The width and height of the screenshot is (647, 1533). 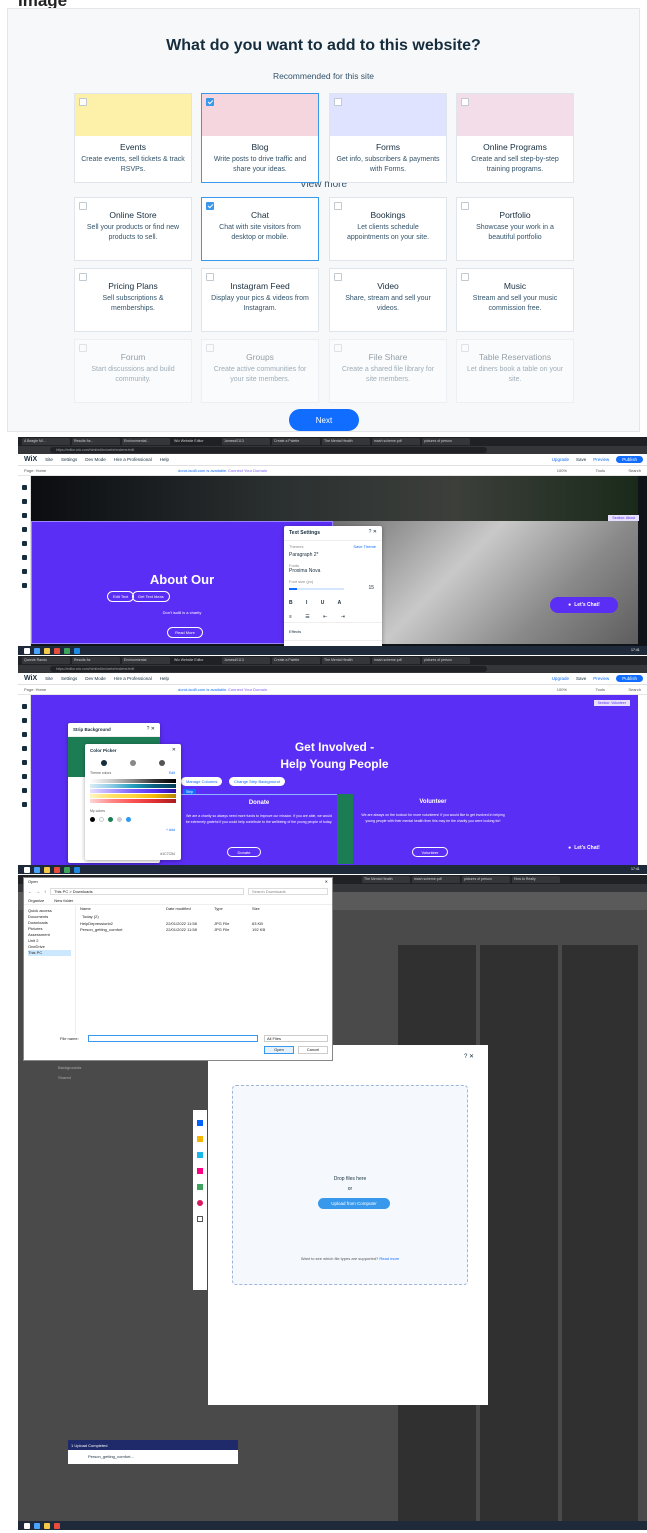 What do you see at coordinates (196, 660) in the screenshot?
I see `browser-tab: Wix Website Editor` at bounding box center [196, 660].